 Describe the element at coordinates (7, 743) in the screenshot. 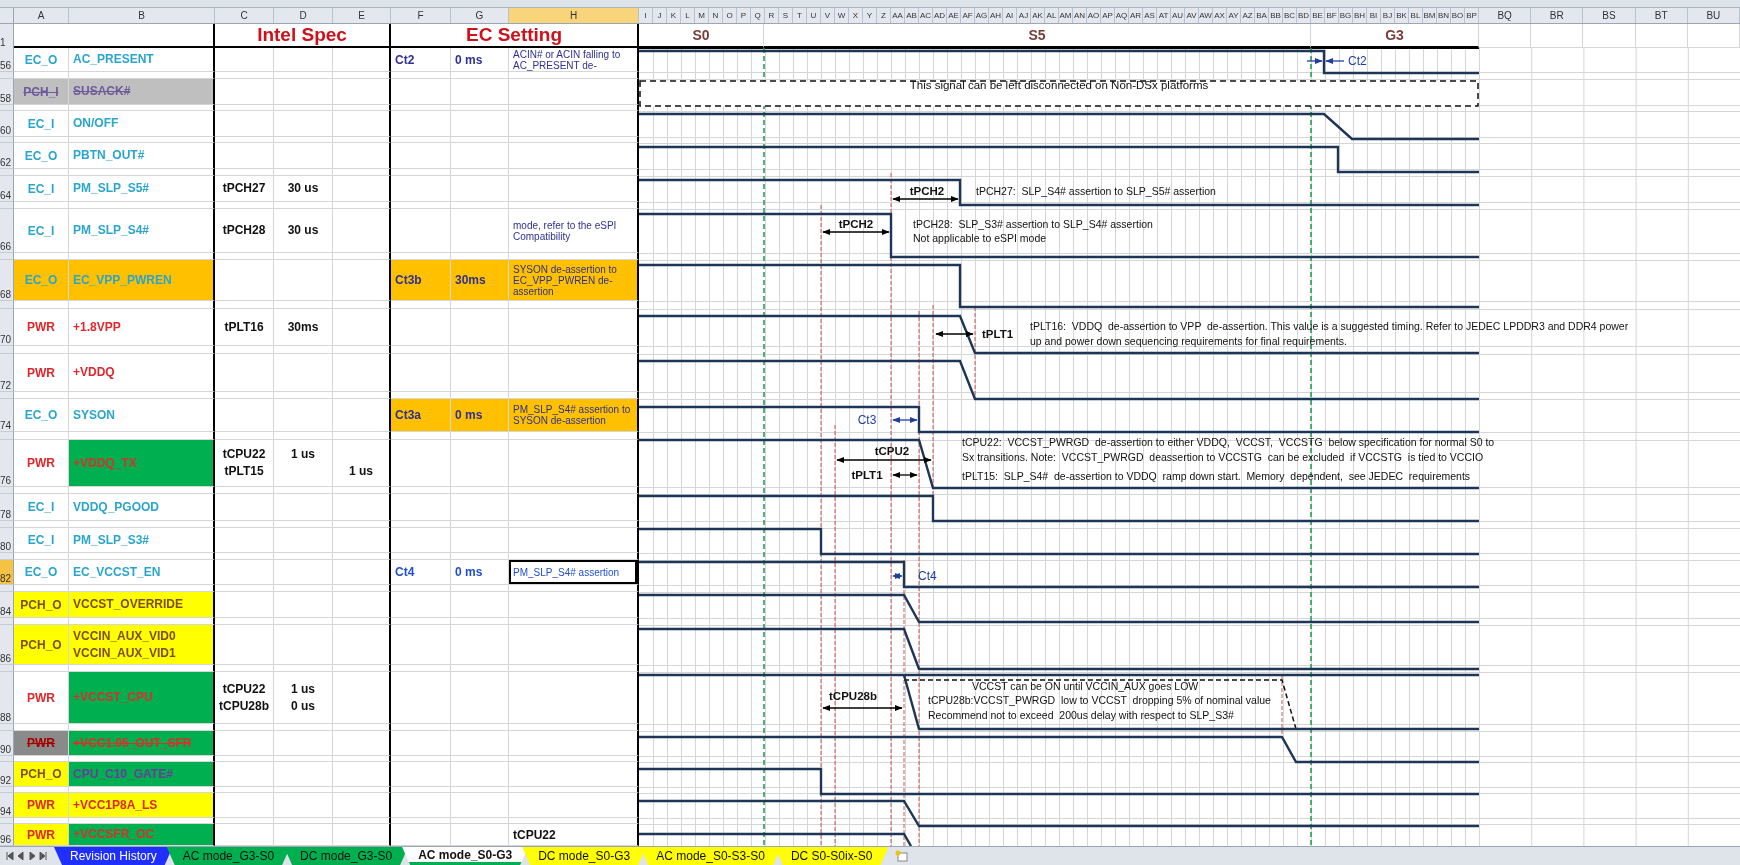

I see `row-number: 90` at that location.